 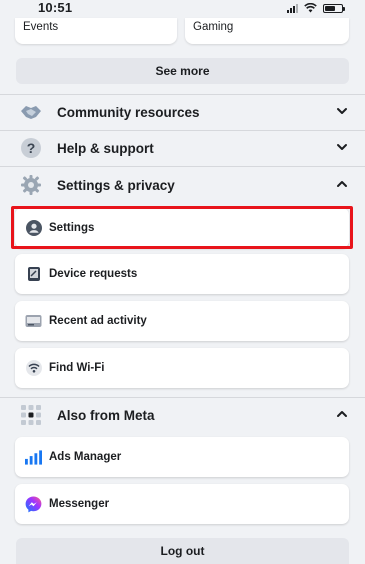 I want to click on section-also-from-meta: Also from Meta, so click(x=182, y=415).